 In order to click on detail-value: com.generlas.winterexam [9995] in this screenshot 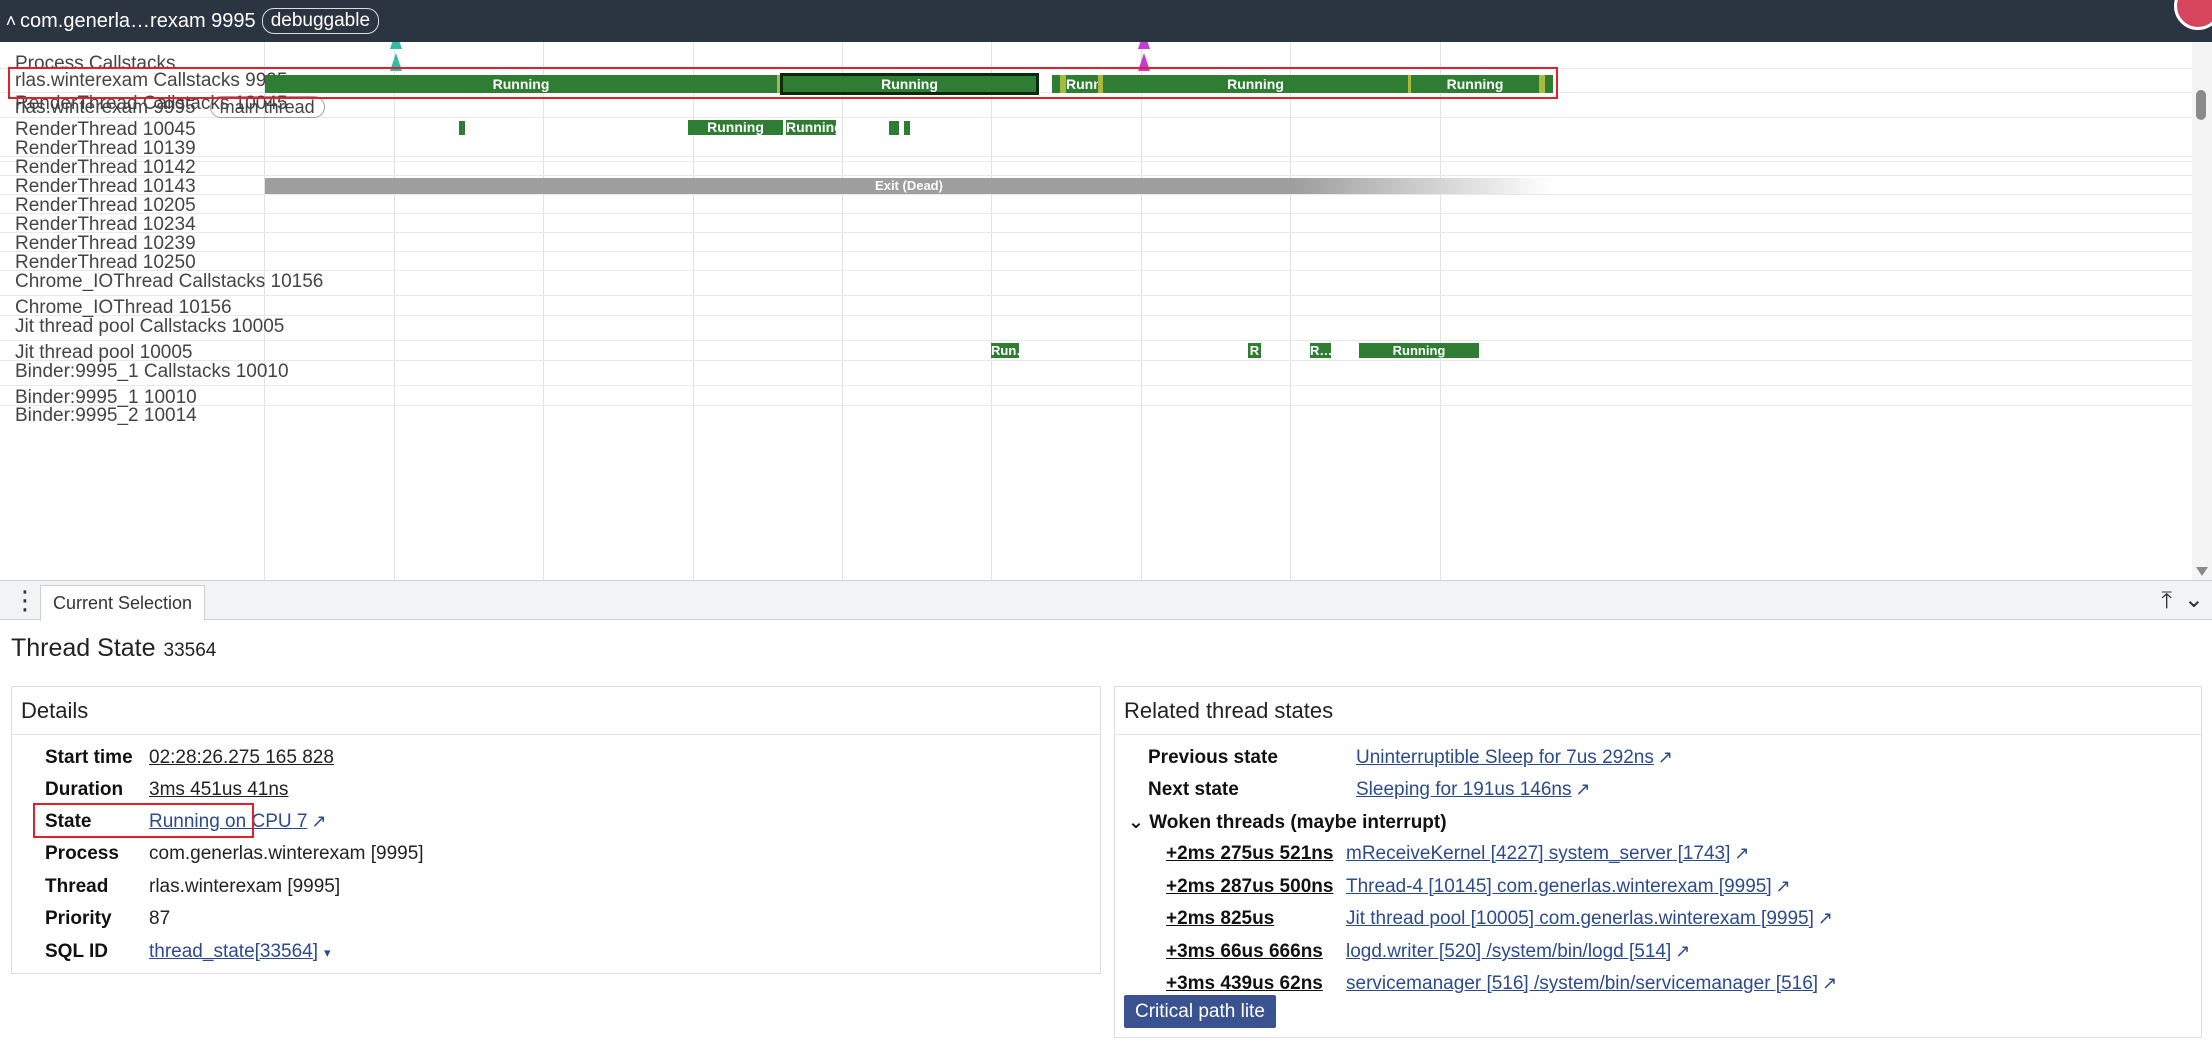, I will do `click(286, 853)`.